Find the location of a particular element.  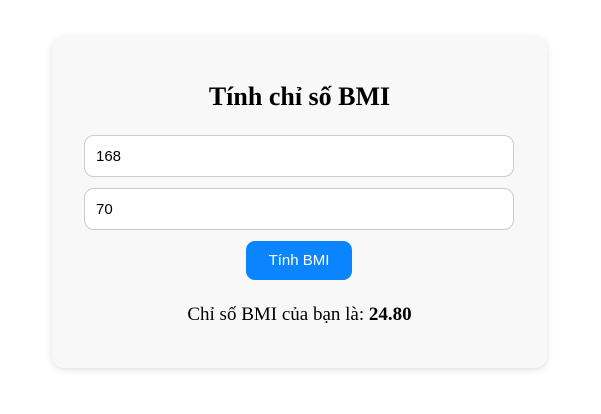

bmi-result-label: Chỉ số BMI của bạn là: is located at coordinates (278, 314).